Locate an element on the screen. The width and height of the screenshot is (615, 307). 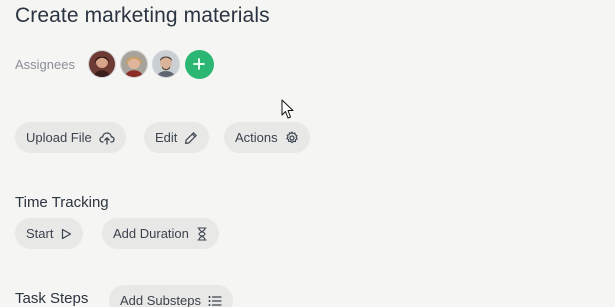
upload-file-label: Upload File is located at coordinates (59, 137).